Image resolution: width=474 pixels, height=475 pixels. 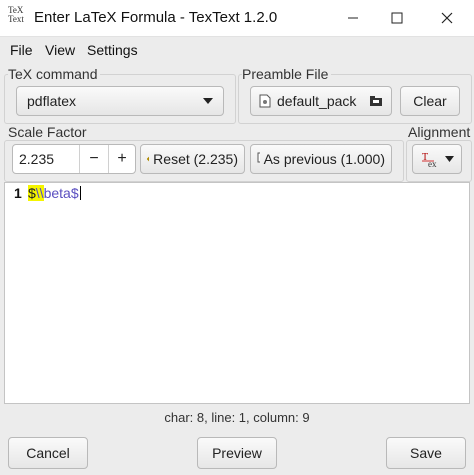 What do you see at coordinates (426, 453) in the screenshot?
I see `save-button: Save` at bounding box center [426, 453].